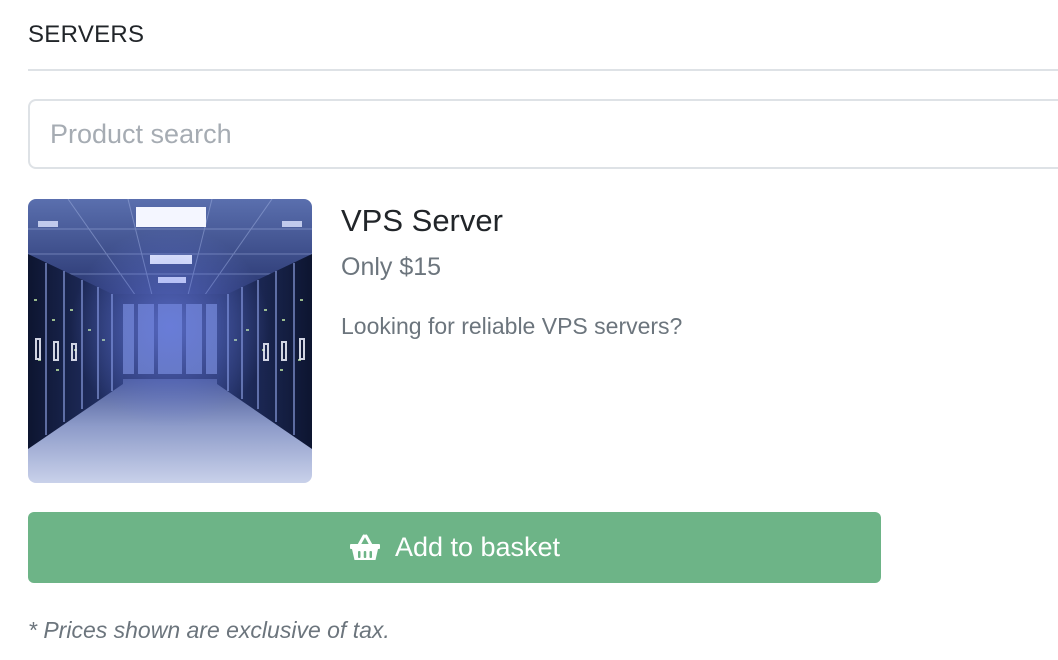 Image resolution: width=1058 pixels, height=660 pixels. What do you see at coordinates (512, 326) in the screenshot?
I see `product-description: Looking for reliable VPS servers?` at bounding box center [512, 326].